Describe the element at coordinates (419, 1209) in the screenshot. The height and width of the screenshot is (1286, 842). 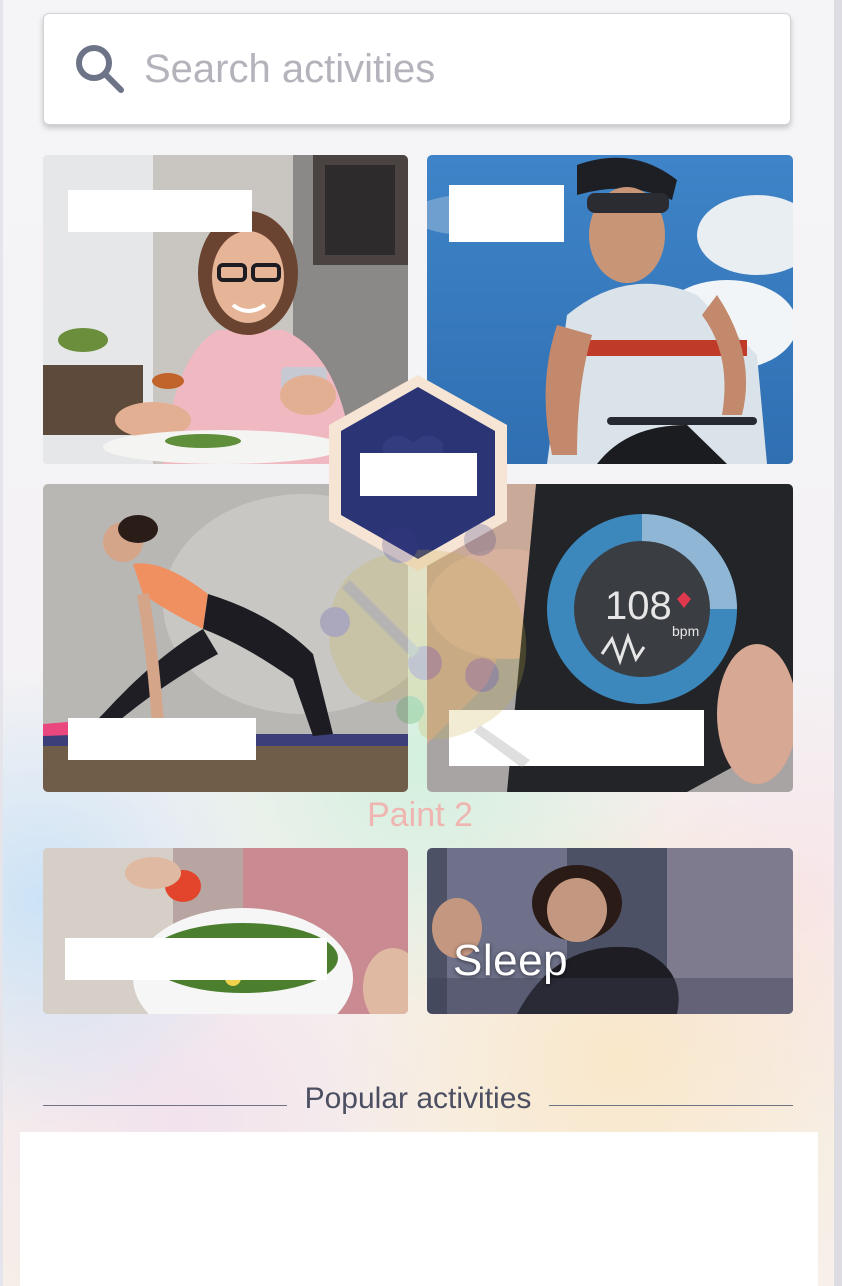
I see `popular-activities-list` at that location.